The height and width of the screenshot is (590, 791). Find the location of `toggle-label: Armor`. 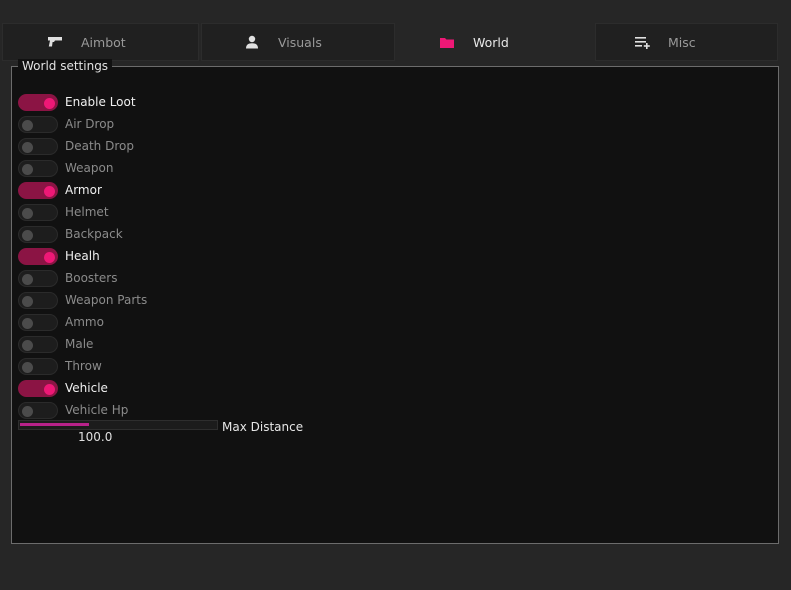

toggle-label: Armor is located at coordinates (83, 190).